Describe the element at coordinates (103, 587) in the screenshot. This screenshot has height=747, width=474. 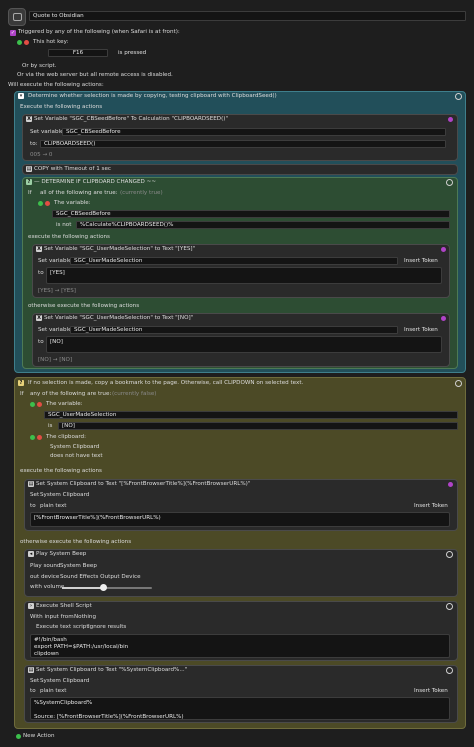
I see `volume-thumb` at that location.